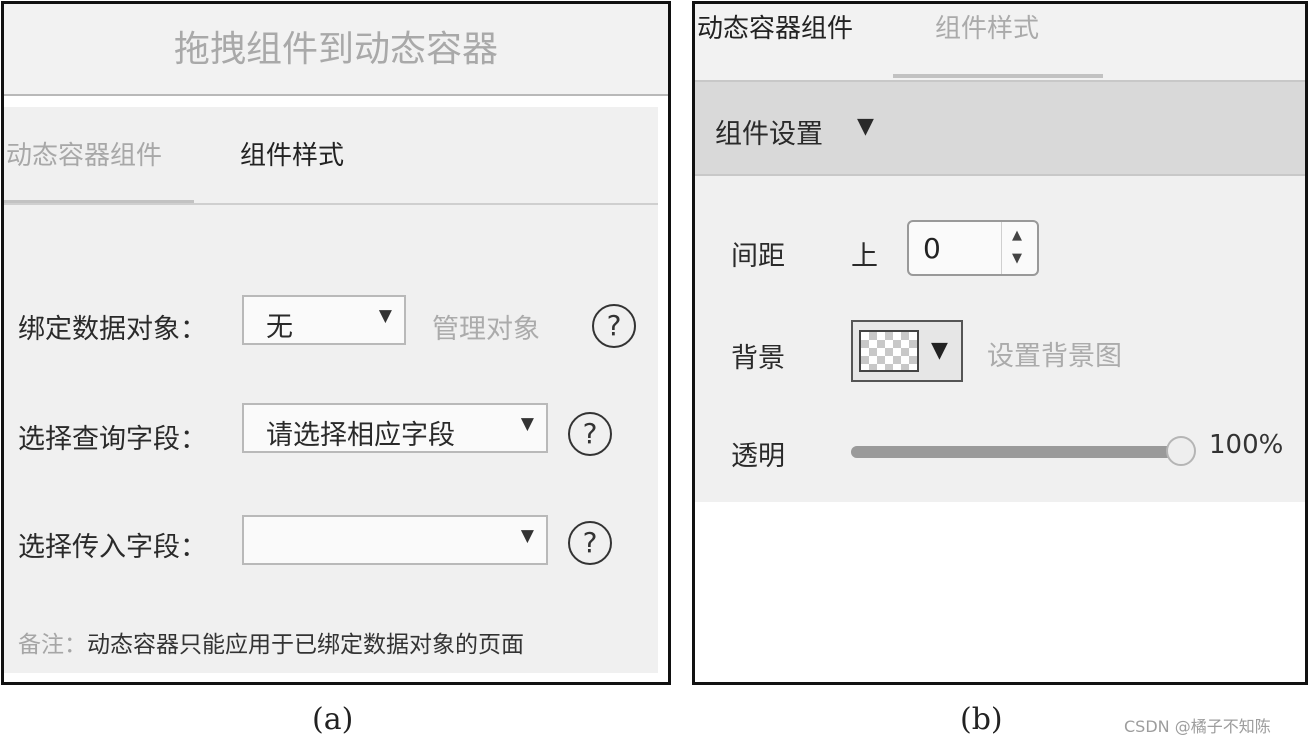 The image size is (1310, 742). Describe the element at coordinates (52, 645) in the screenshot. I see `note-prefix: 备注：` at that location.